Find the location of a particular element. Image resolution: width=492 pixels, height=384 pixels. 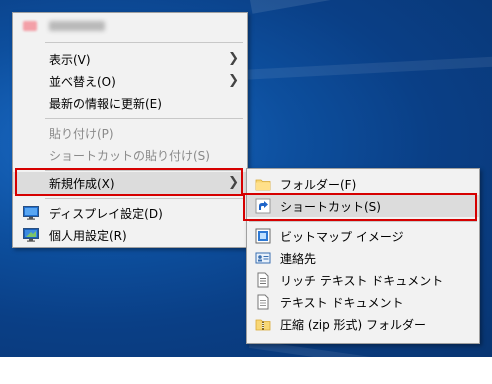

menu-item-label: 表示(V) is located at coordinates (70, 59).